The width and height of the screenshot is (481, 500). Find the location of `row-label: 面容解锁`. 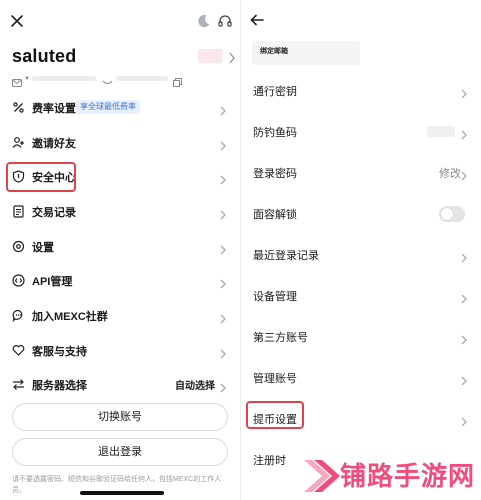

row-label: 面容解锁 is located at coordinates (275, 215).